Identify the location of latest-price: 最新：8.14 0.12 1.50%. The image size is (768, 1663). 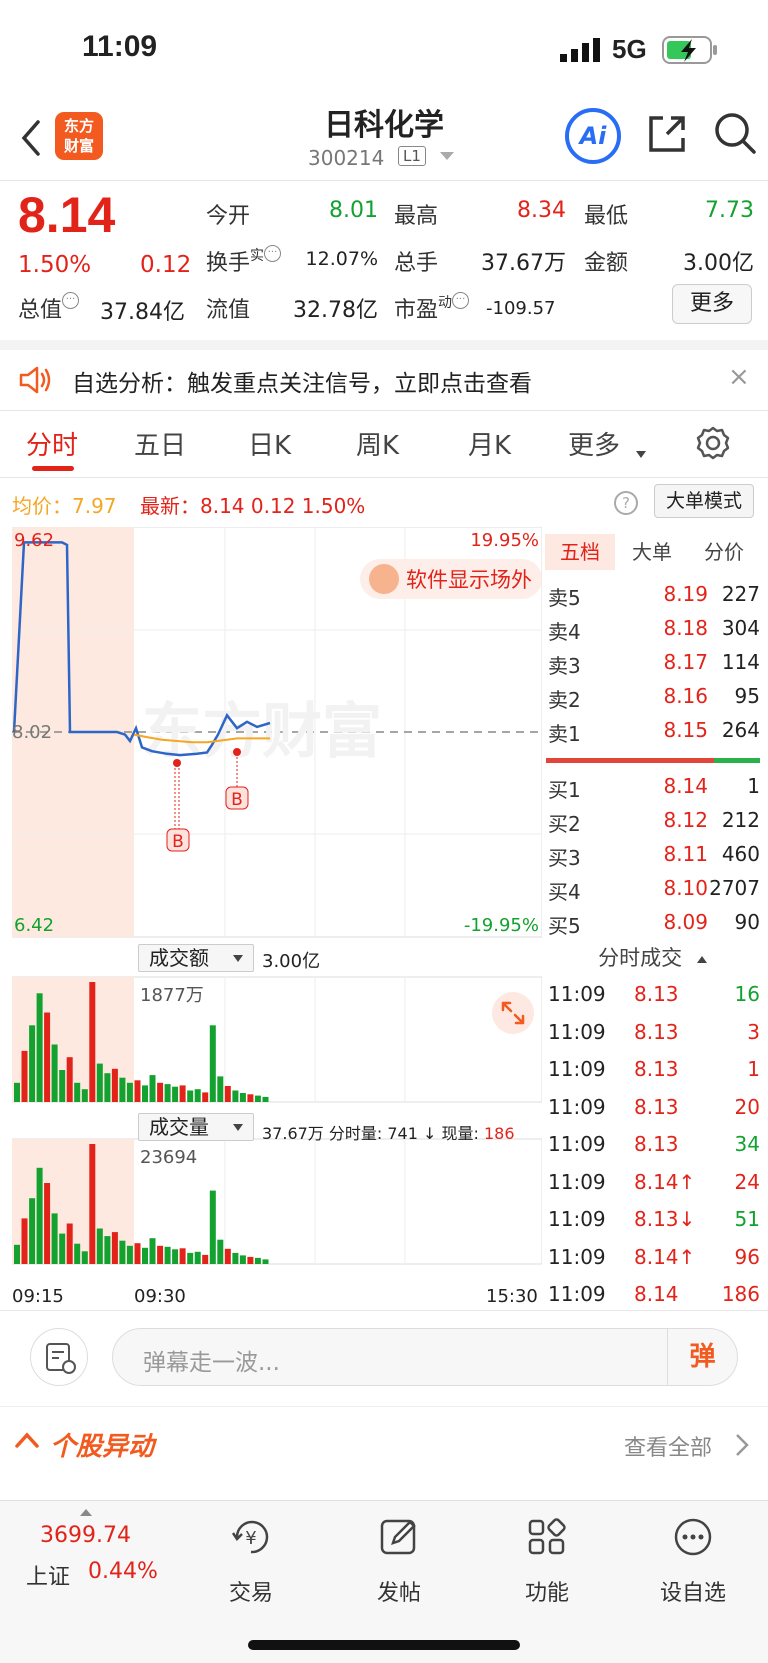
(253, 506).